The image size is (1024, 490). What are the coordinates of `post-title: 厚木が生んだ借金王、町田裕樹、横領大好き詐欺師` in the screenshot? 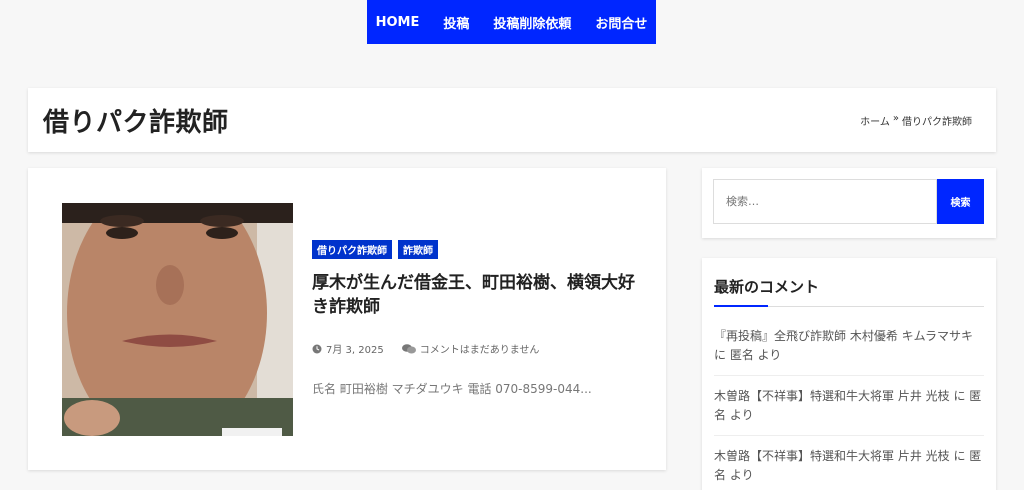 It's located at (479, 295).